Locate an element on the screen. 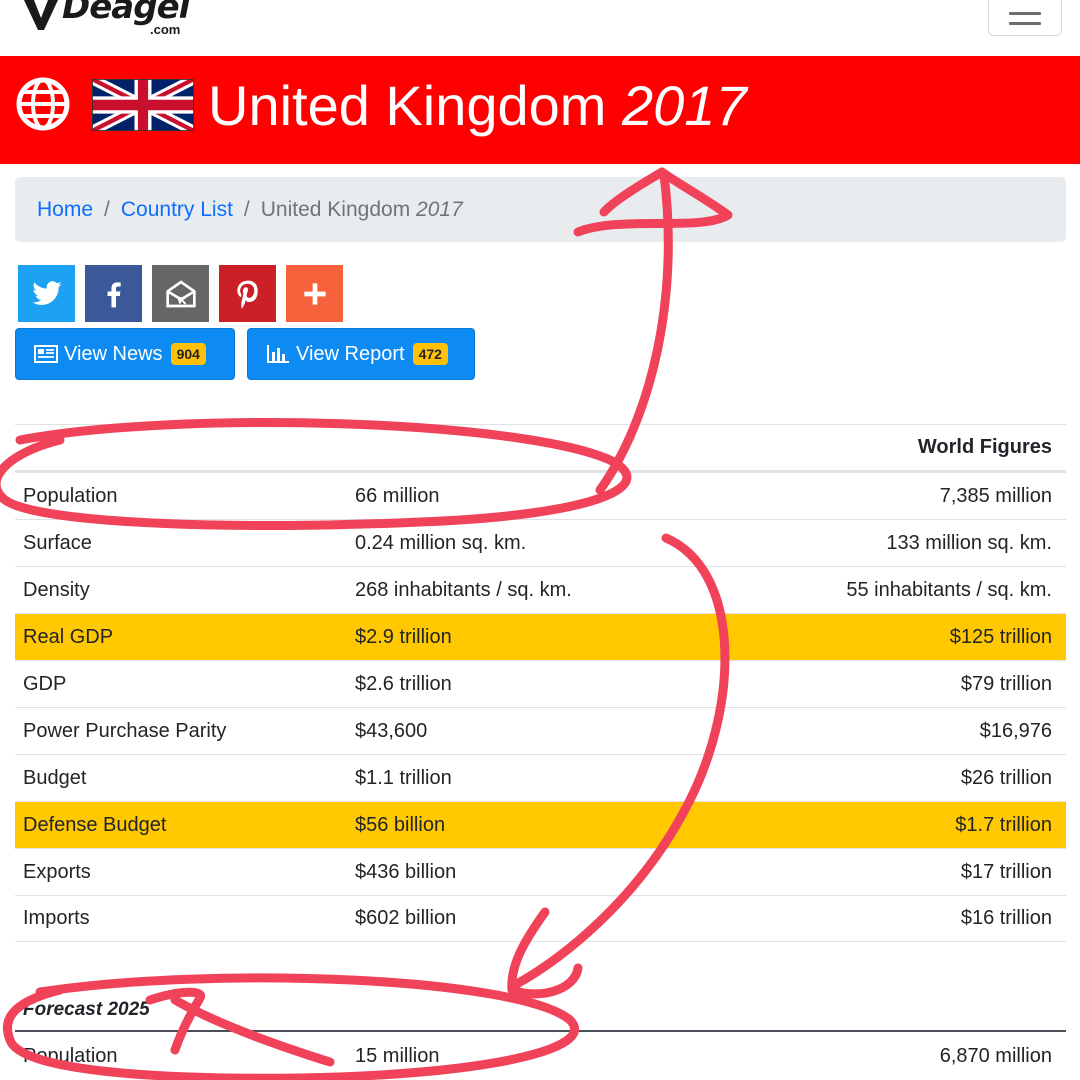 The width and height of the screenshot is (1080, 1080). share-facebook-button is located at coordinates (113, 293).